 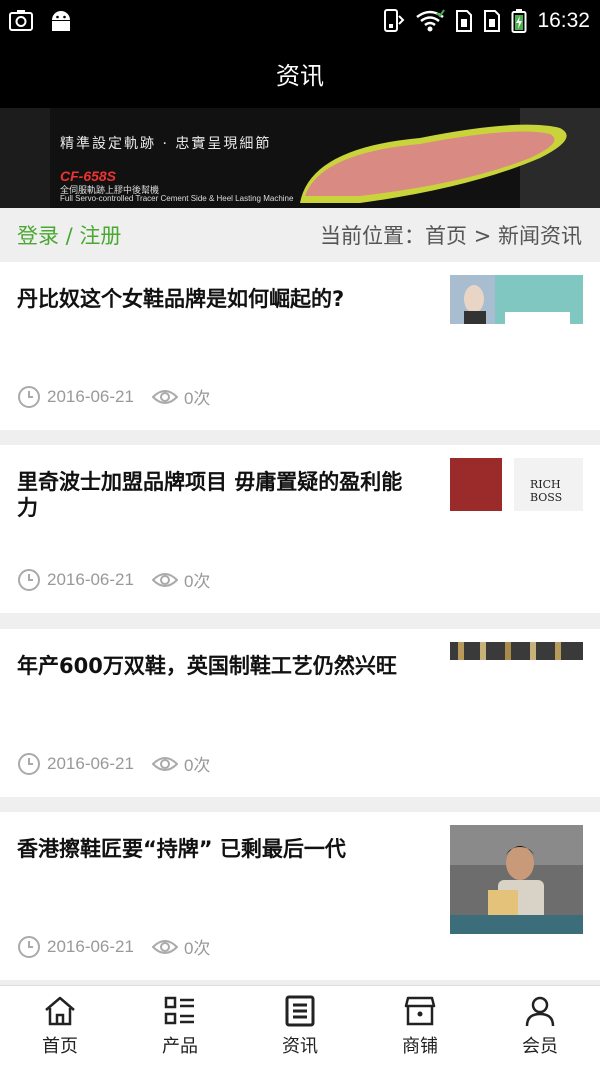 I want to click on nav-member: 会员, so click(x=540, y=1027).